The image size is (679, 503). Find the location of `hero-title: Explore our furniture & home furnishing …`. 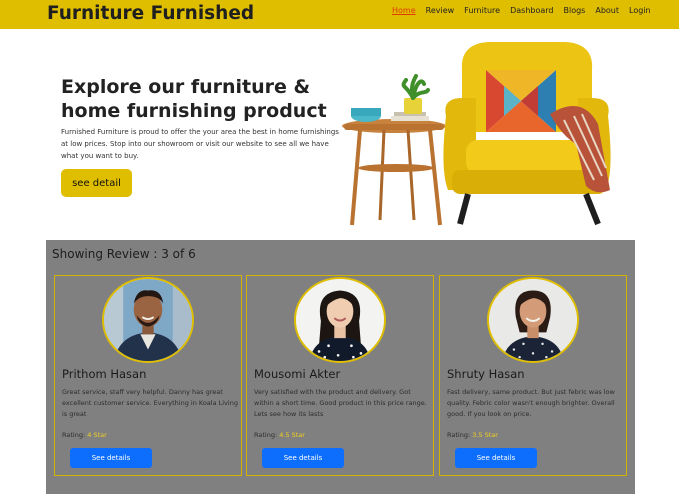

hero-title: Explore our furniture & home furnishing … is located at coordinates (194, 99).